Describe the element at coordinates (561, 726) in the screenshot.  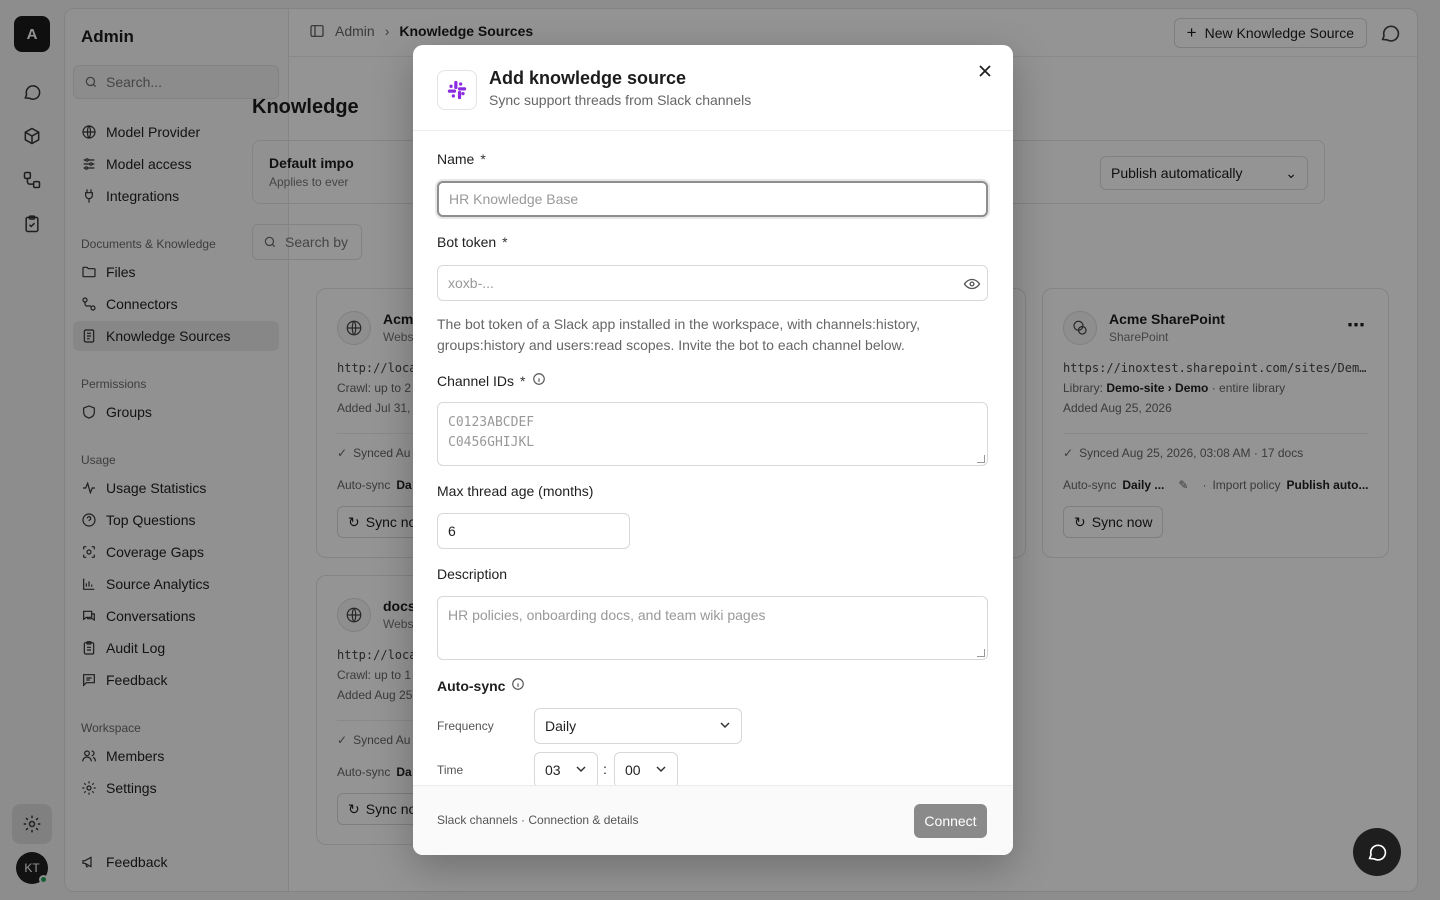
I see `frequency-value: Daily` at that location.